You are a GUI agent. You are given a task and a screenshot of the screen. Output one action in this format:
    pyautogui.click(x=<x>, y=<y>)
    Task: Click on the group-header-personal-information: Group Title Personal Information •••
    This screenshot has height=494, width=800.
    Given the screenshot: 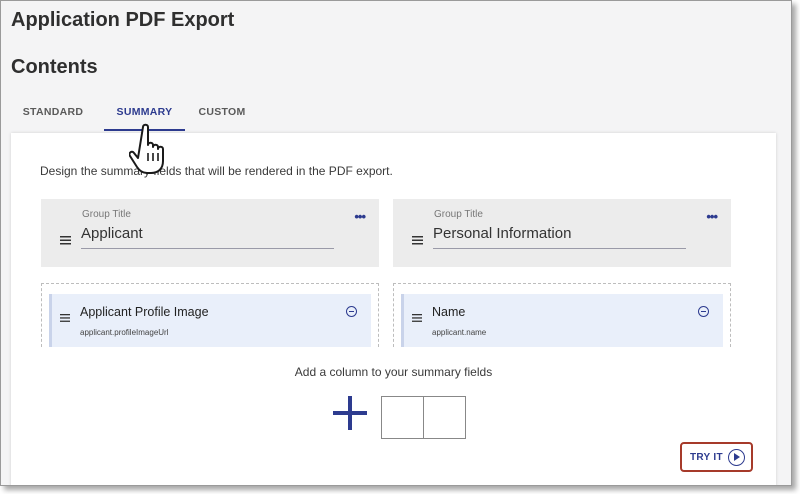 What is the action you would take?
    pyautogui.click(x=562, y=233)
    